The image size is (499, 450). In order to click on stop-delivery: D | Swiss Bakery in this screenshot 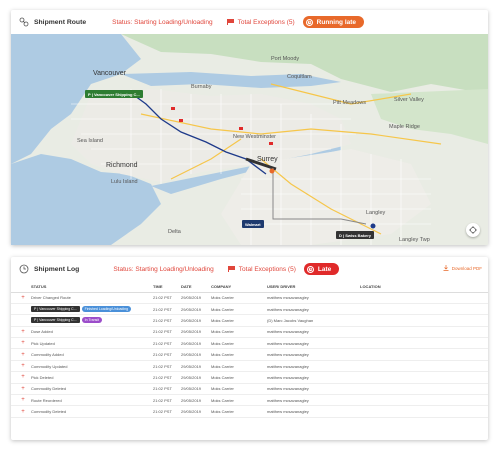, I will do `click(355, 235)`.